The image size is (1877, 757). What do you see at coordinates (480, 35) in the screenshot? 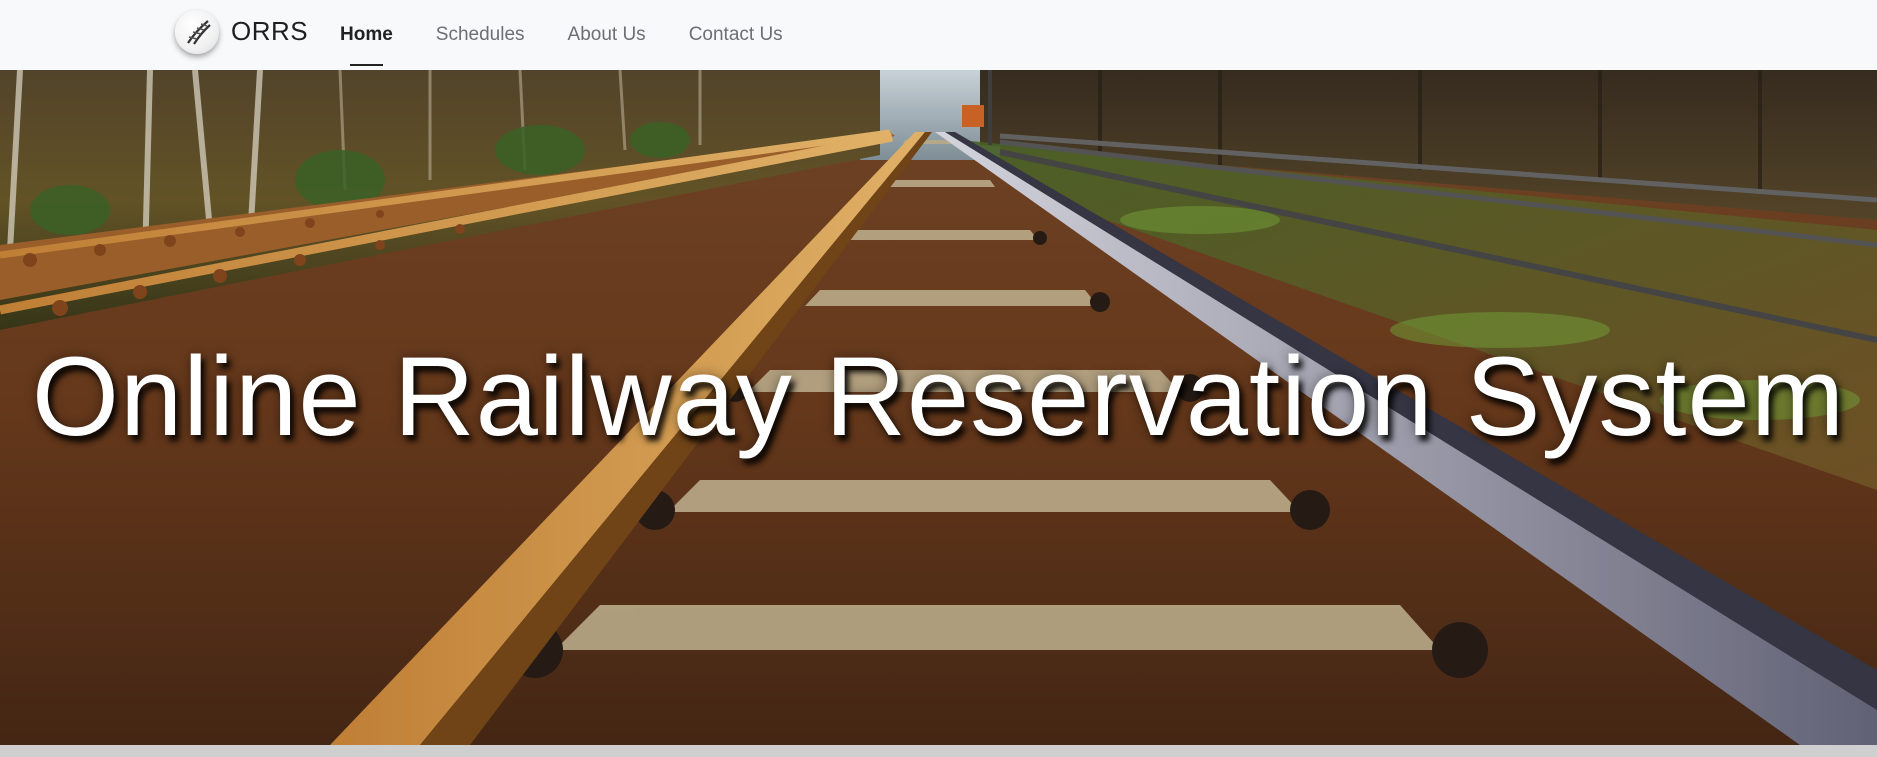
I see `nav-schedules-link: Schedules` at bounding box center [480, 35].